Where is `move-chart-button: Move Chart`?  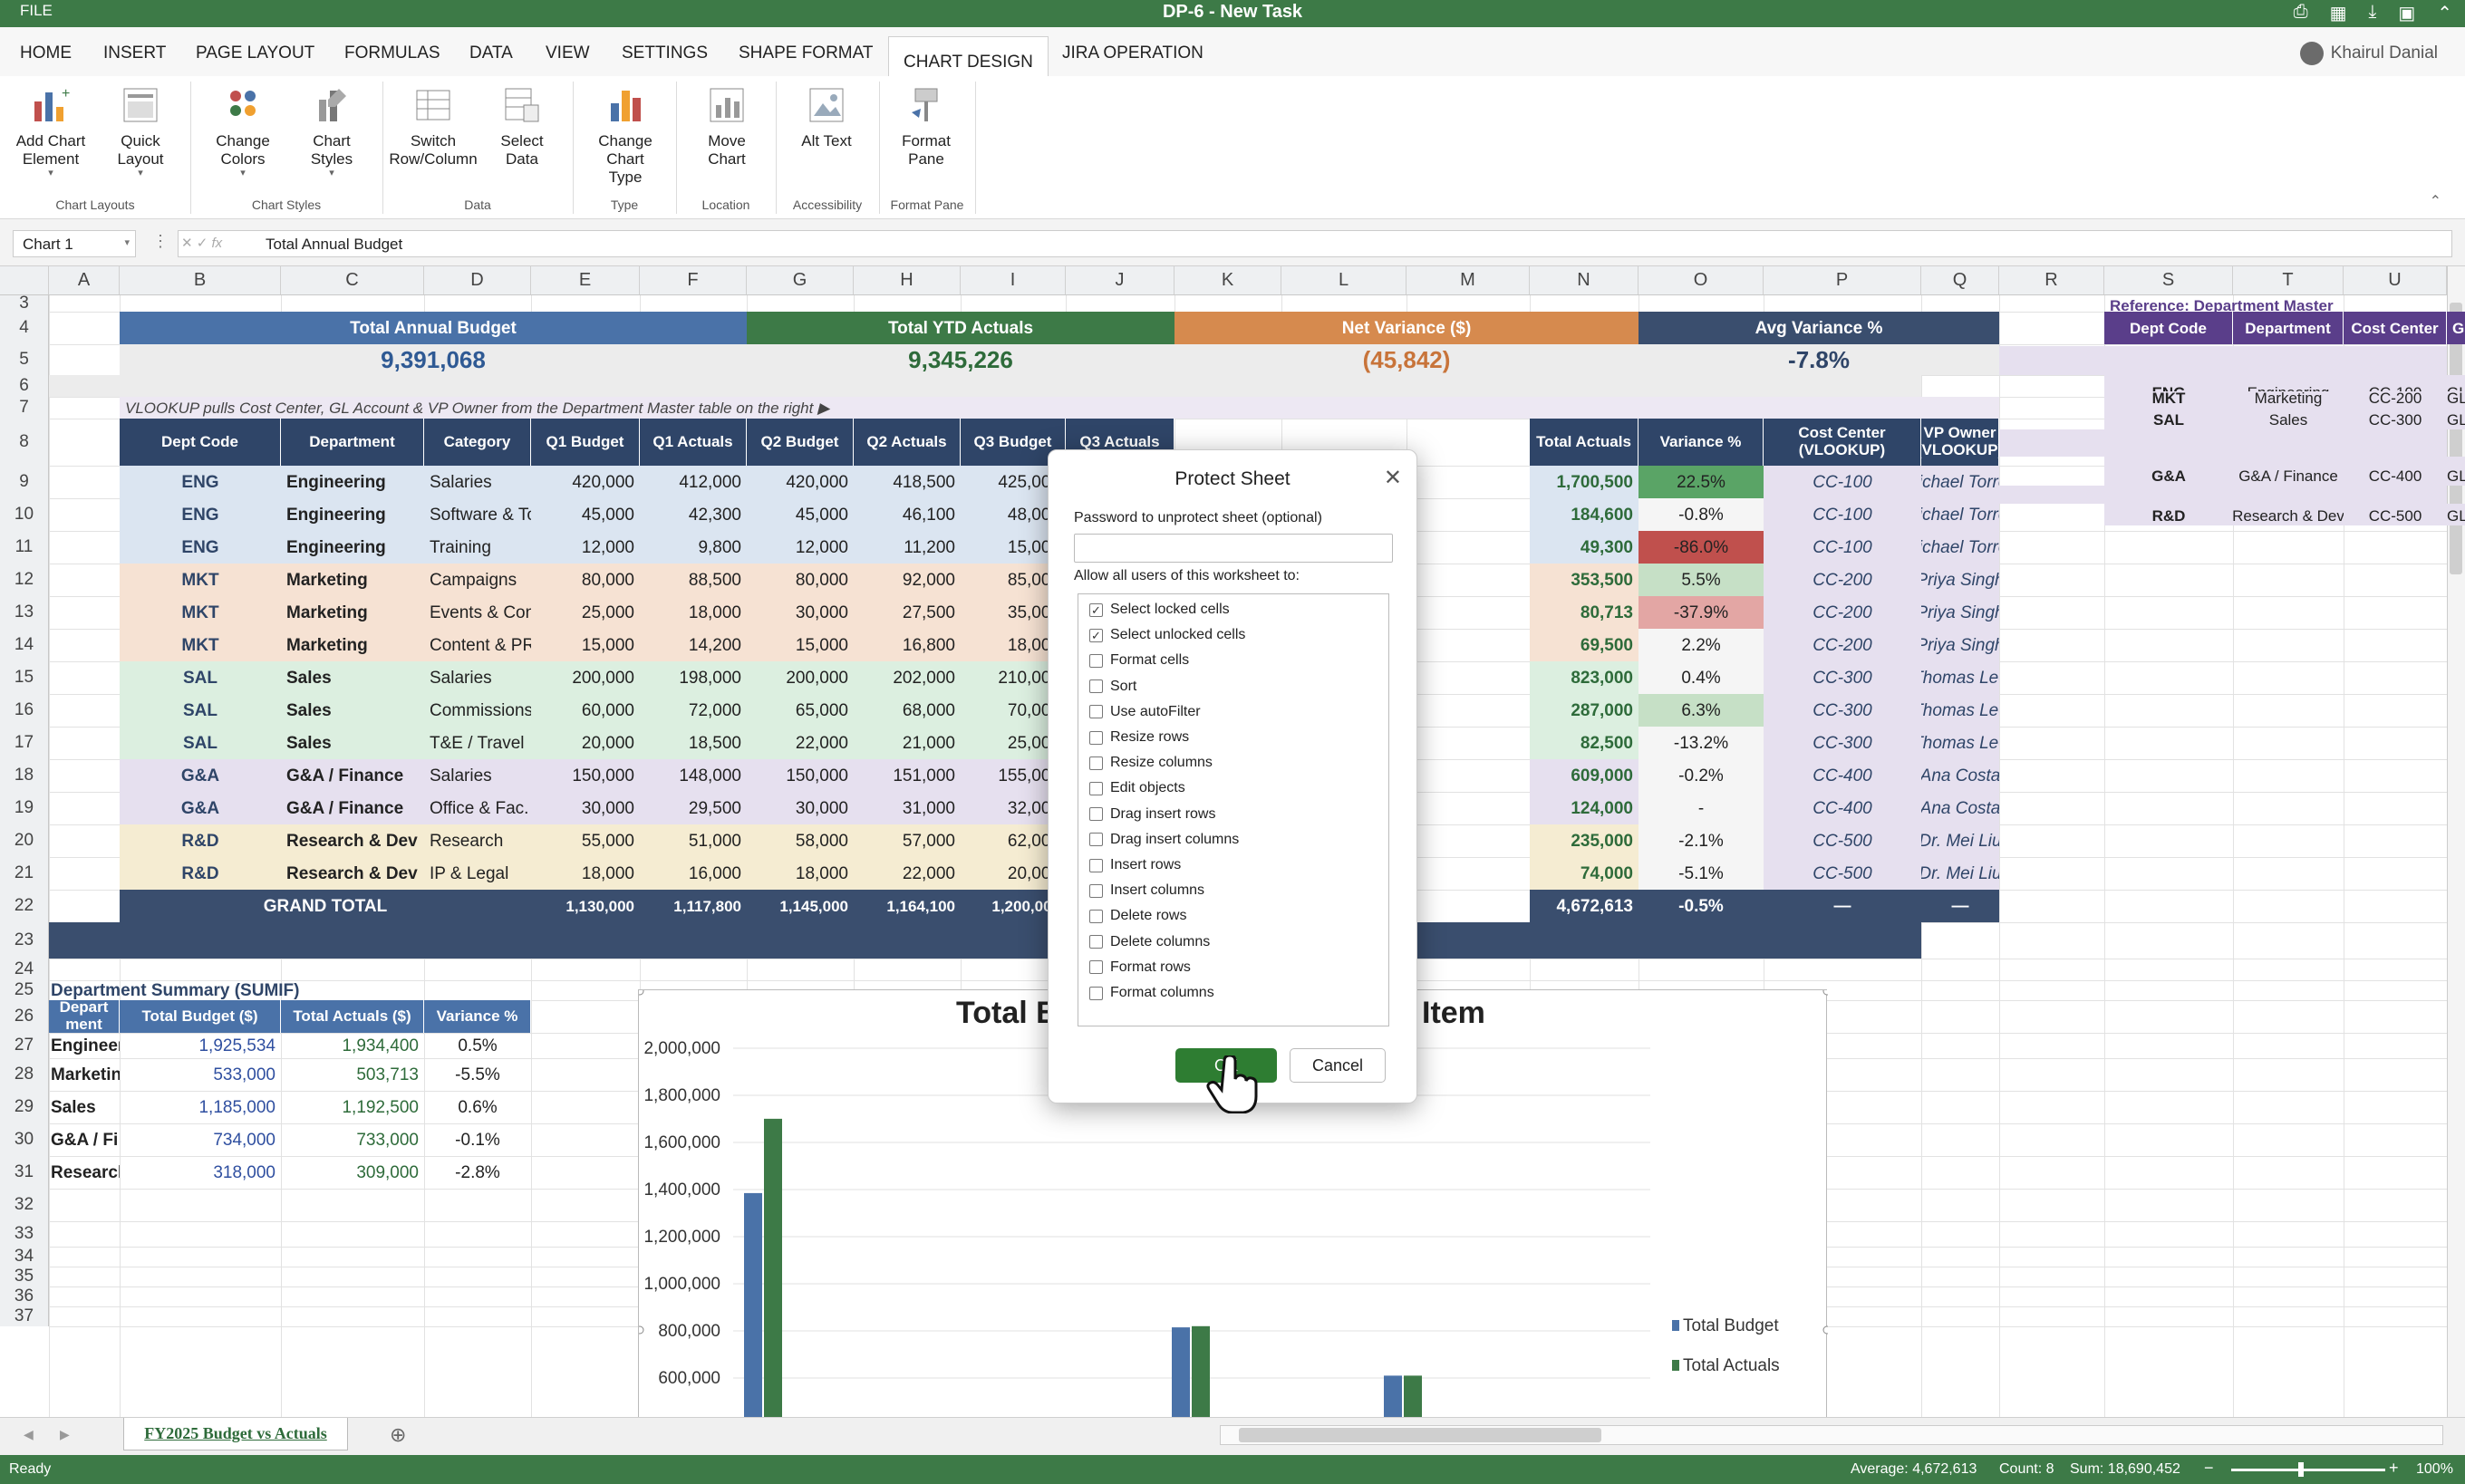
move-chart-button: Move Chart is located at coordinates (727, 127).